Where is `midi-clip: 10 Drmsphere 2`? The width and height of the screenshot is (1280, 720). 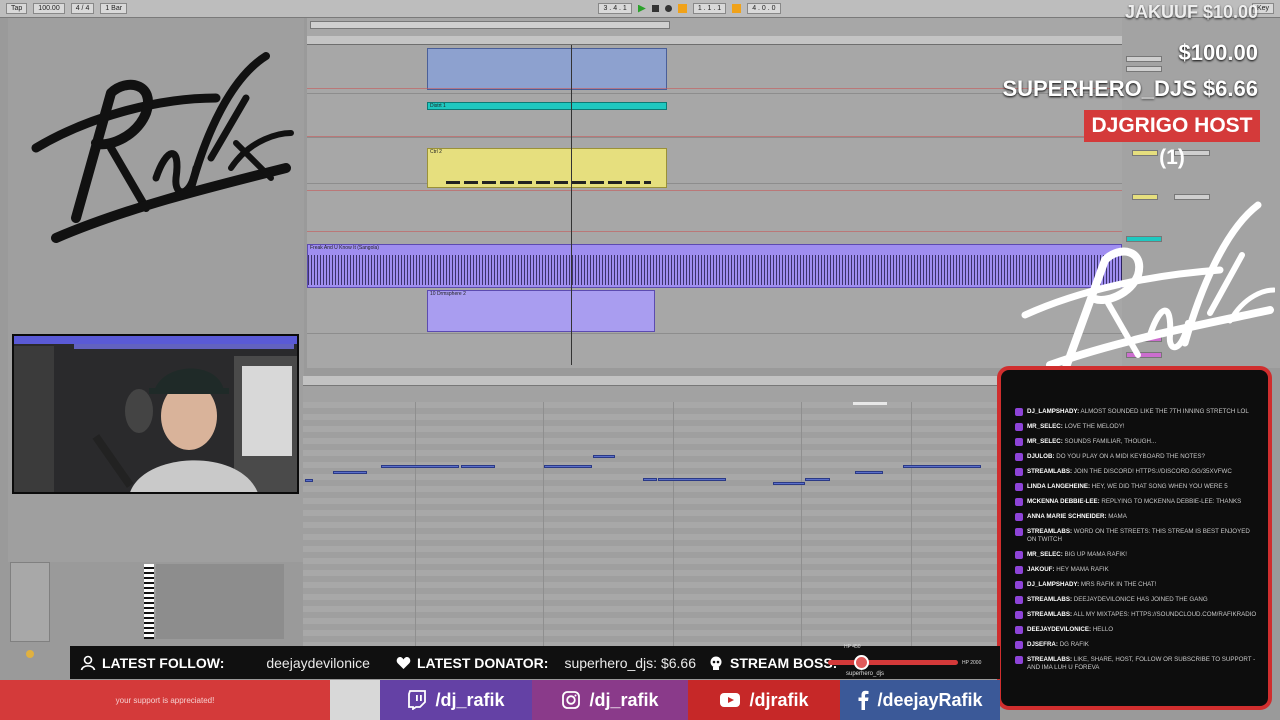
midi-clip: 10 Drmsphere 2 is located at coordinates (541, 311).